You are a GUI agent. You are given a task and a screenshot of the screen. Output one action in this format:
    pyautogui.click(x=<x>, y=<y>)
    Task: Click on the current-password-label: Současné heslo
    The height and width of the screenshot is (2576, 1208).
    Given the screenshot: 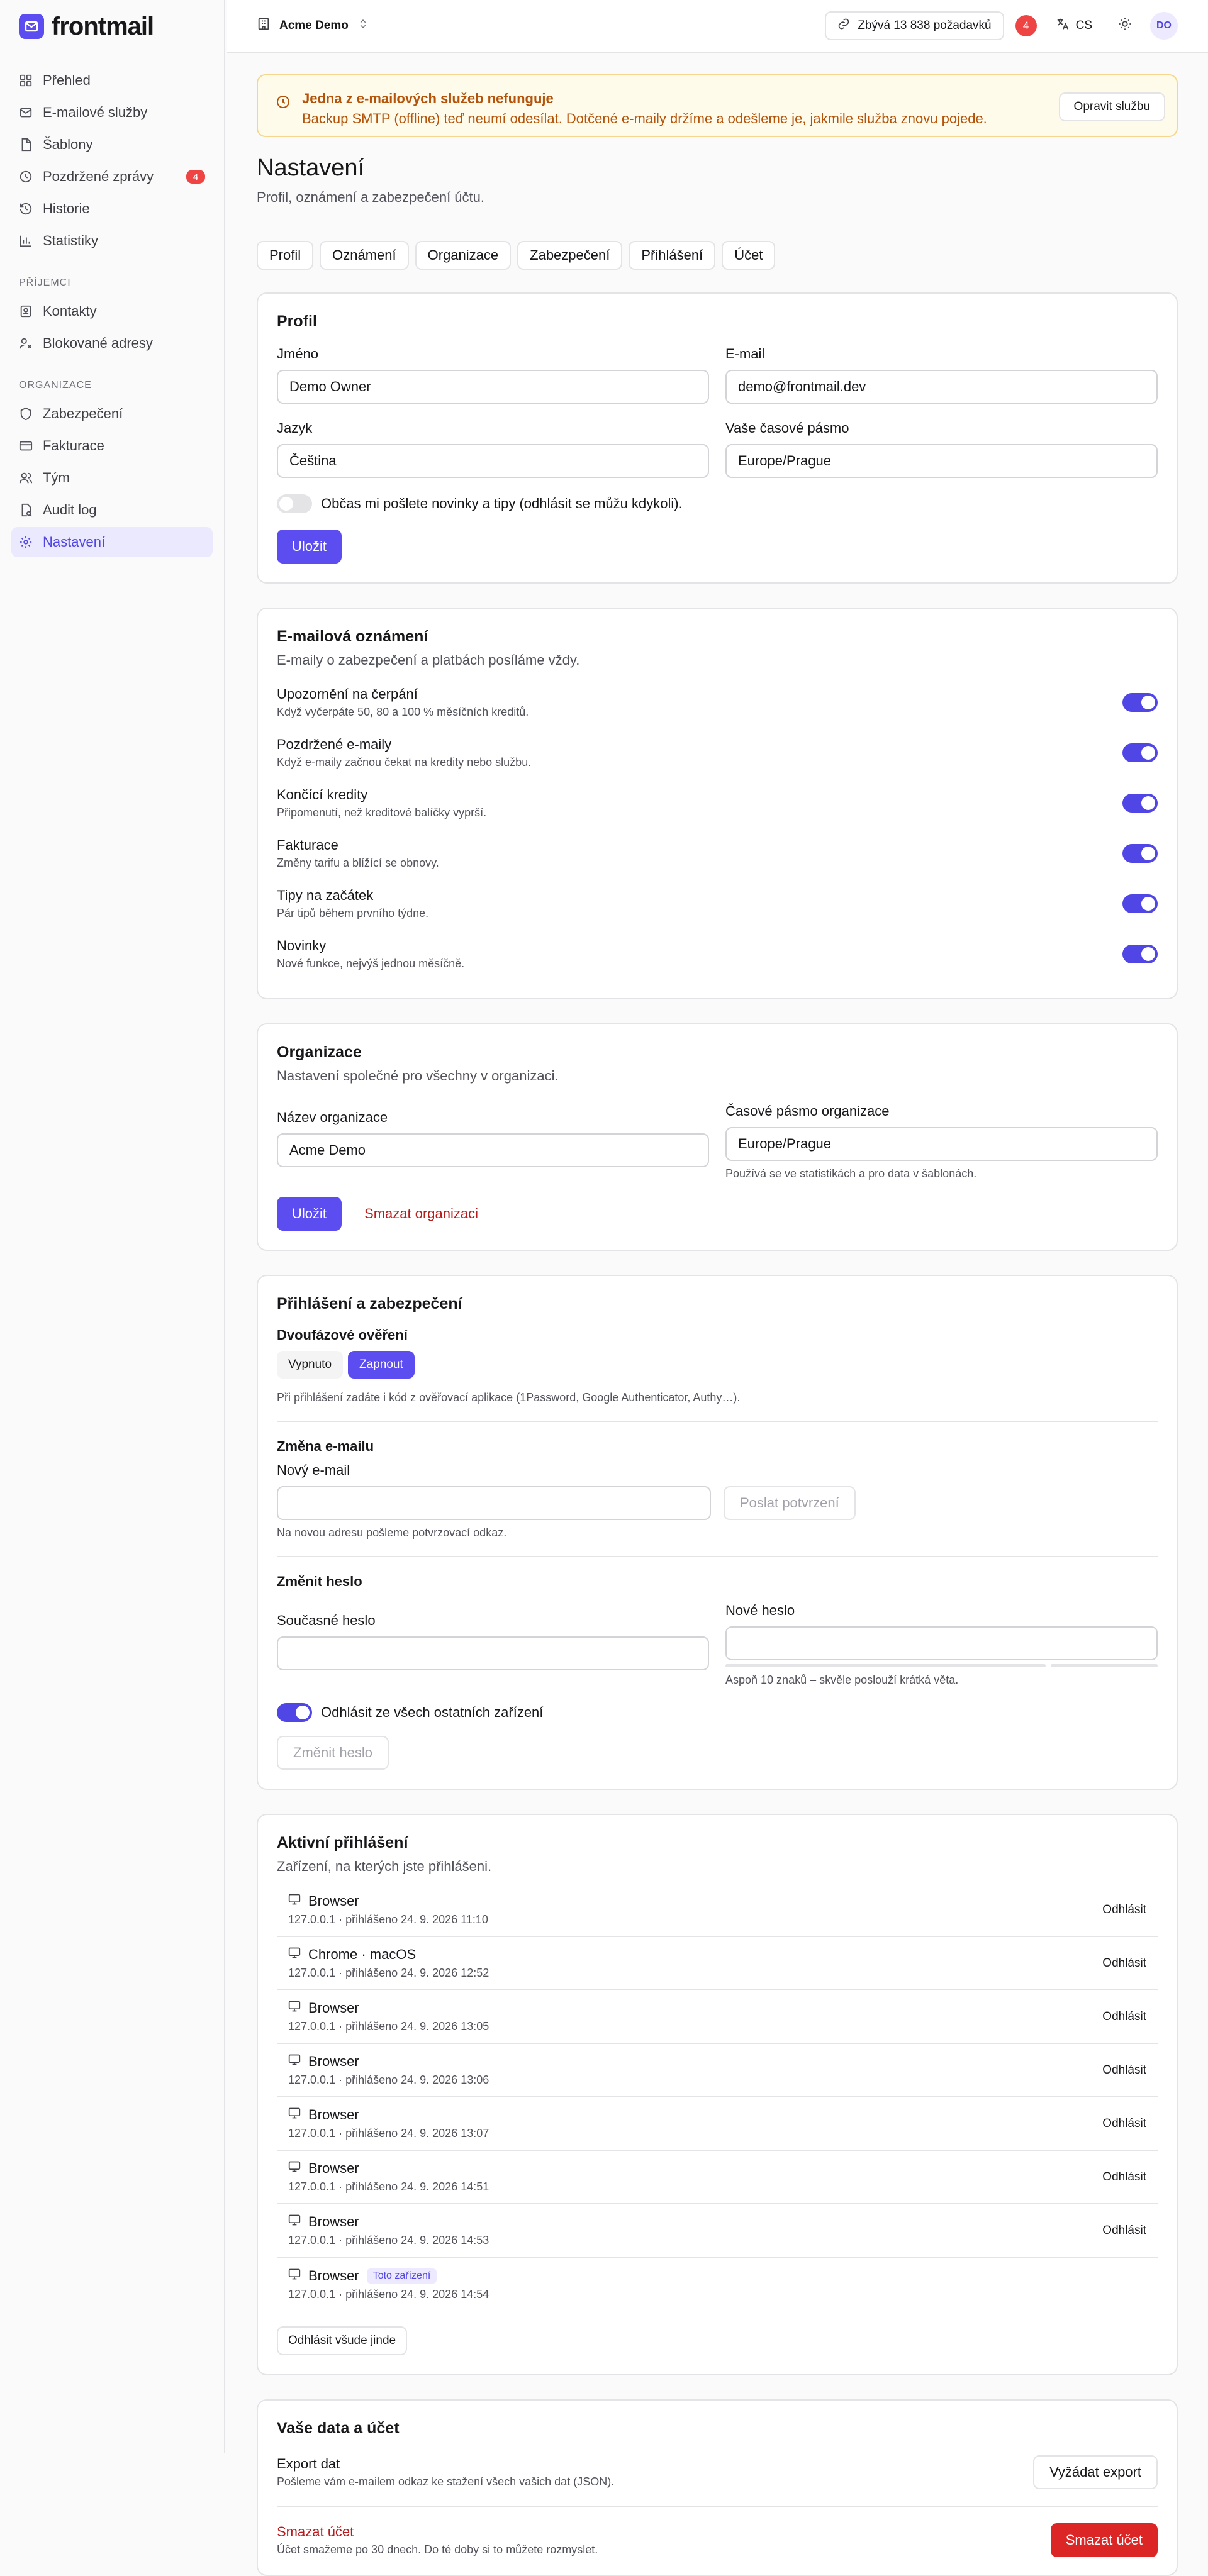 What is the action you would take?
    pyautogui.click(x=326, y=1620)
    